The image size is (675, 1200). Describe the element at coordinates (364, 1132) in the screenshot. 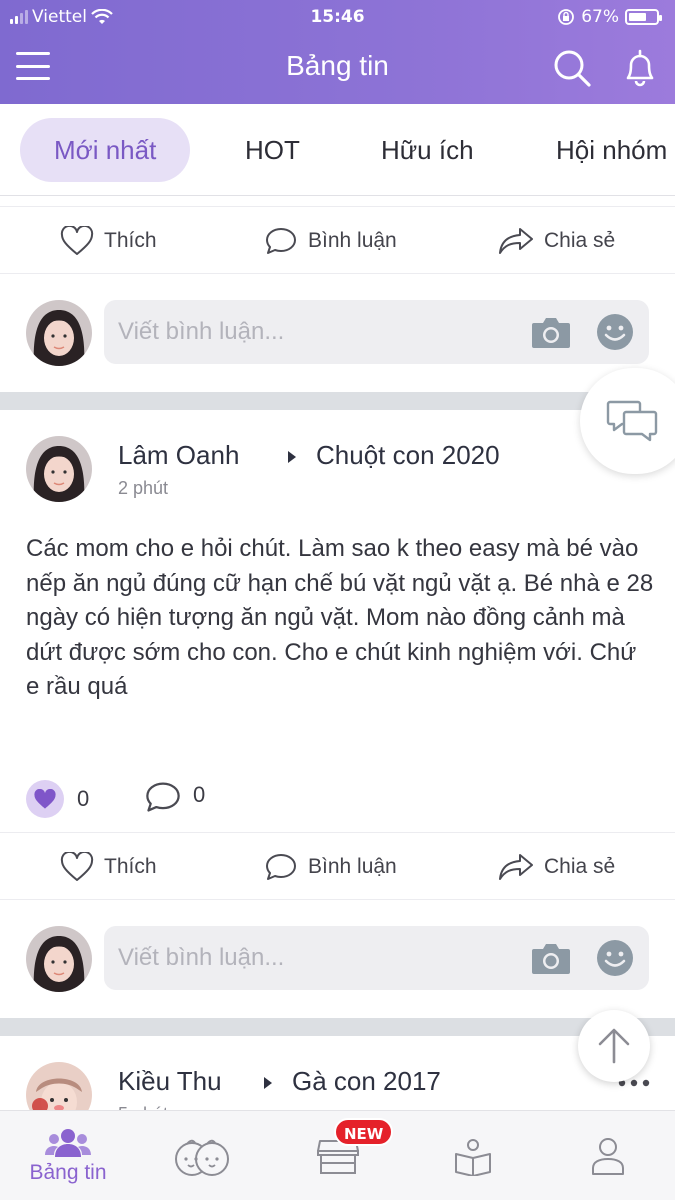

I see `new-badge: NEW` at that location.